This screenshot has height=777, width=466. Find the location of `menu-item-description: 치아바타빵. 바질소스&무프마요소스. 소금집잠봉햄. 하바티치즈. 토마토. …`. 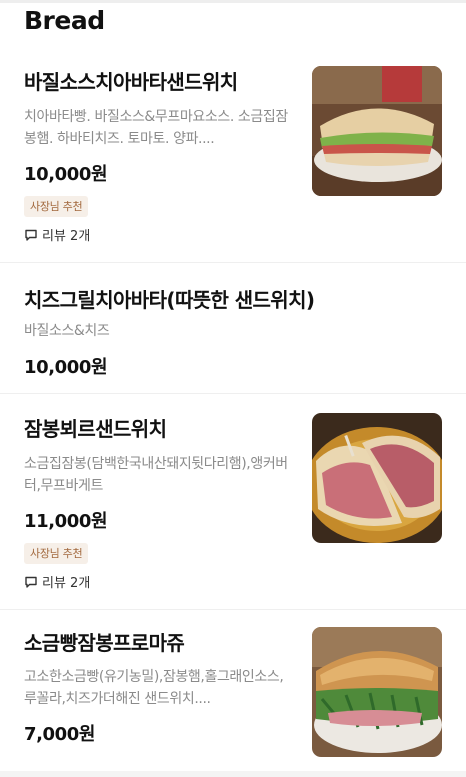

menu-item-description: 치아바타빵. 바질소스&무프마요소스. 소금집잠봉햄. 하바티치즈. 토마토. … is located at coordinates (156, 128).